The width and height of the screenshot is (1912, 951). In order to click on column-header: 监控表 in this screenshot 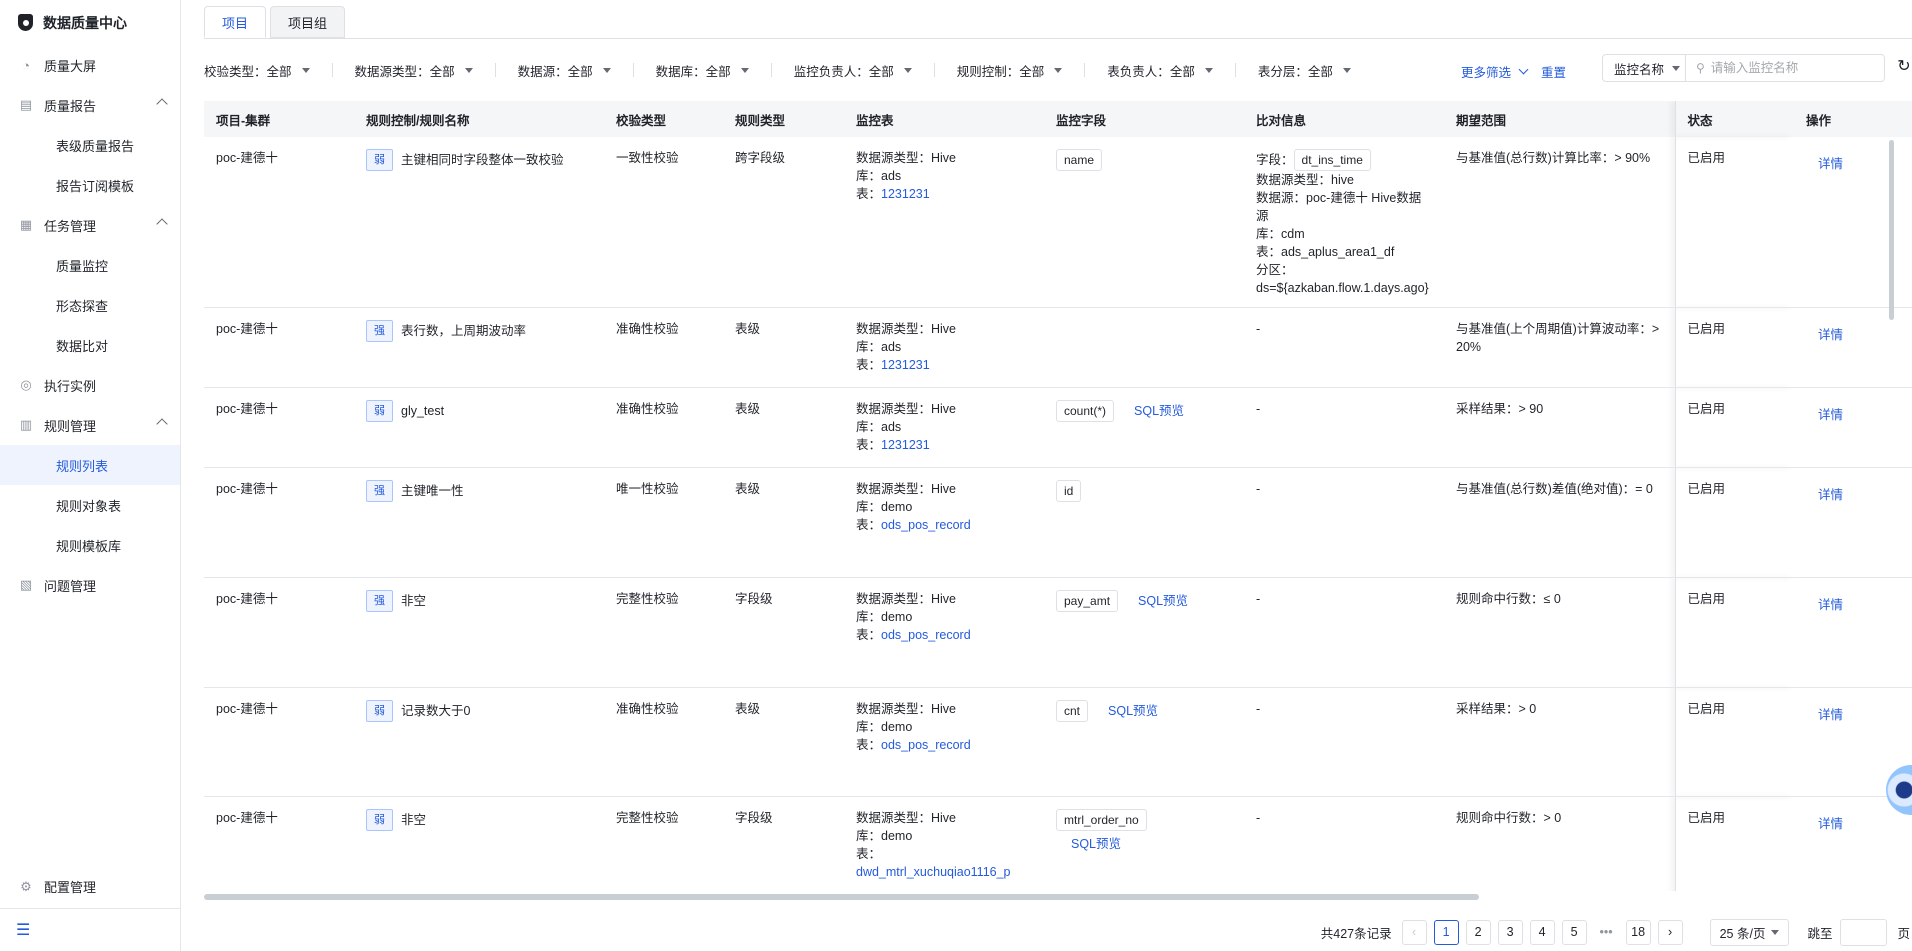, I will do `click(944, 119)`.